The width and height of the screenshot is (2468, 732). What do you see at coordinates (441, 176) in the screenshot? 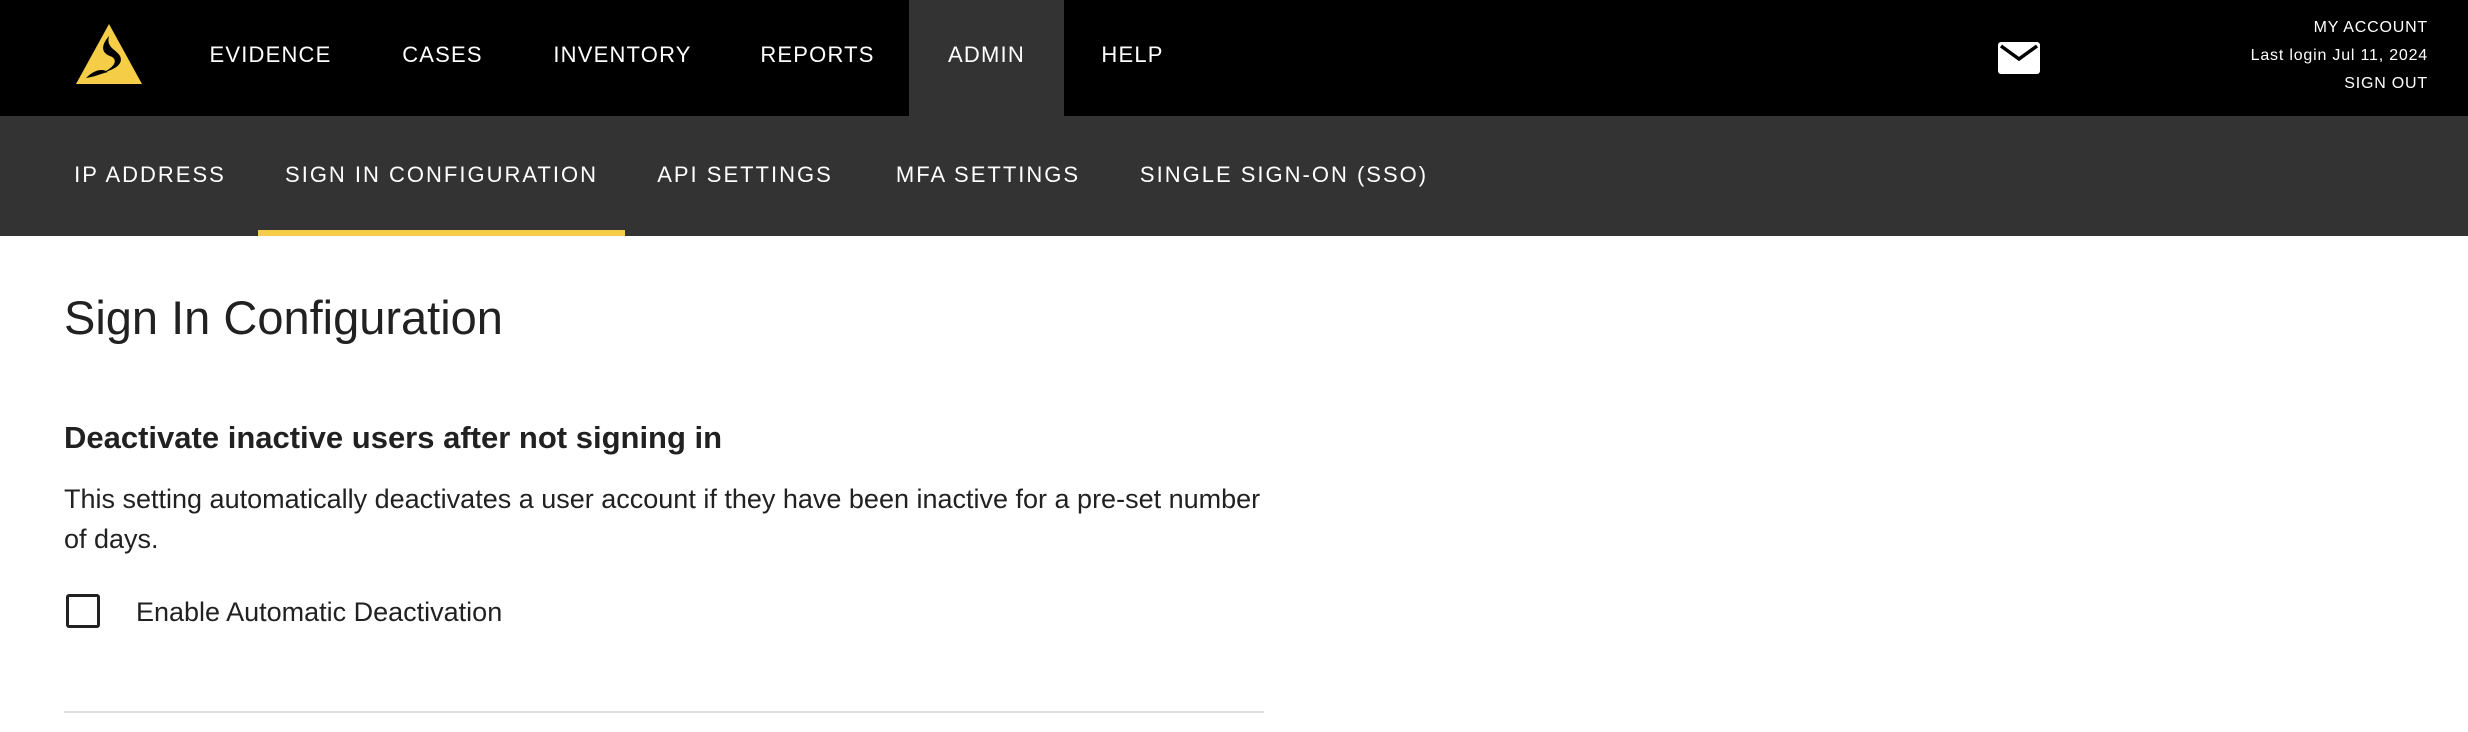
I see `tab-sign-in-configuration: SIGN IN CONFIGURATION` at bounding box center [441, 176].